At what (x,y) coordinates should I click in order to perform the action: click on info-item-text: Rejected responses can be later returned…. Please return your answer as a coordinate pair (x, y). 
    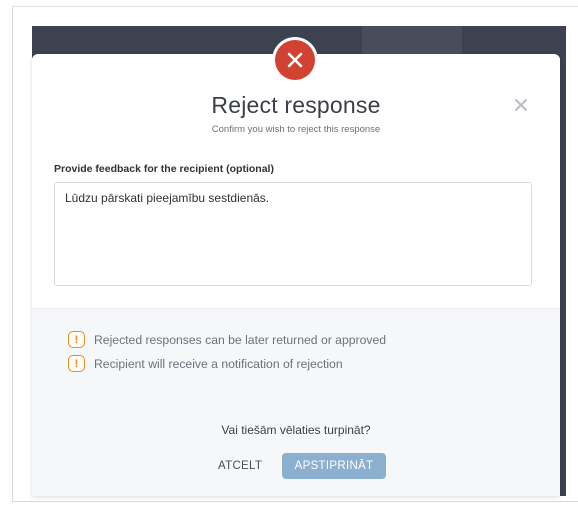
    Looking at the image, I should click on (240, 339).